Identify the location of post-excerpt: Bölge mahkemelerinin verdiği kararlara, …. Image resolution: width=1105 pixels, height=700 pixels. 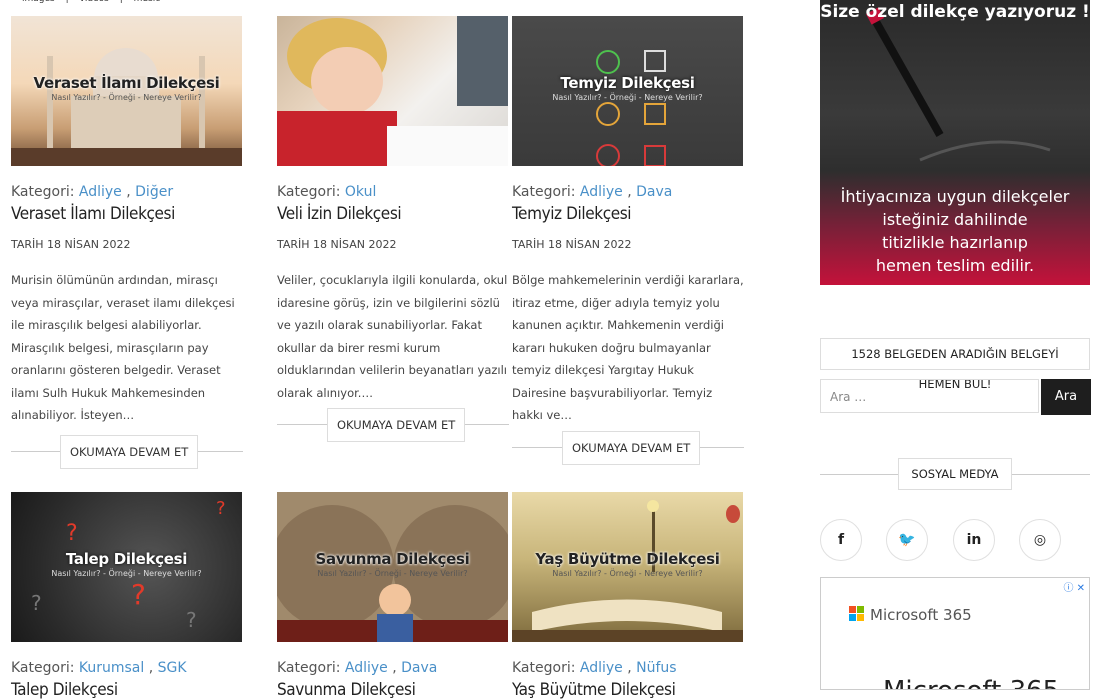
(628, 347).